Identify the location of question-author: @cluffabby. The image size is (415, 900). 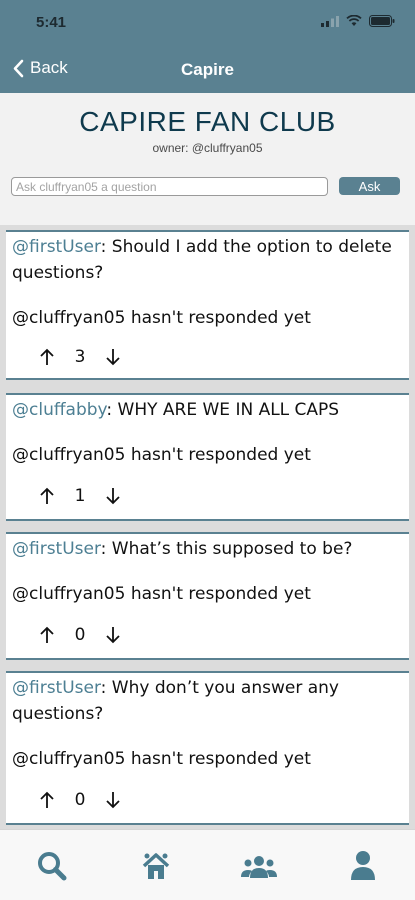
(59, 410).